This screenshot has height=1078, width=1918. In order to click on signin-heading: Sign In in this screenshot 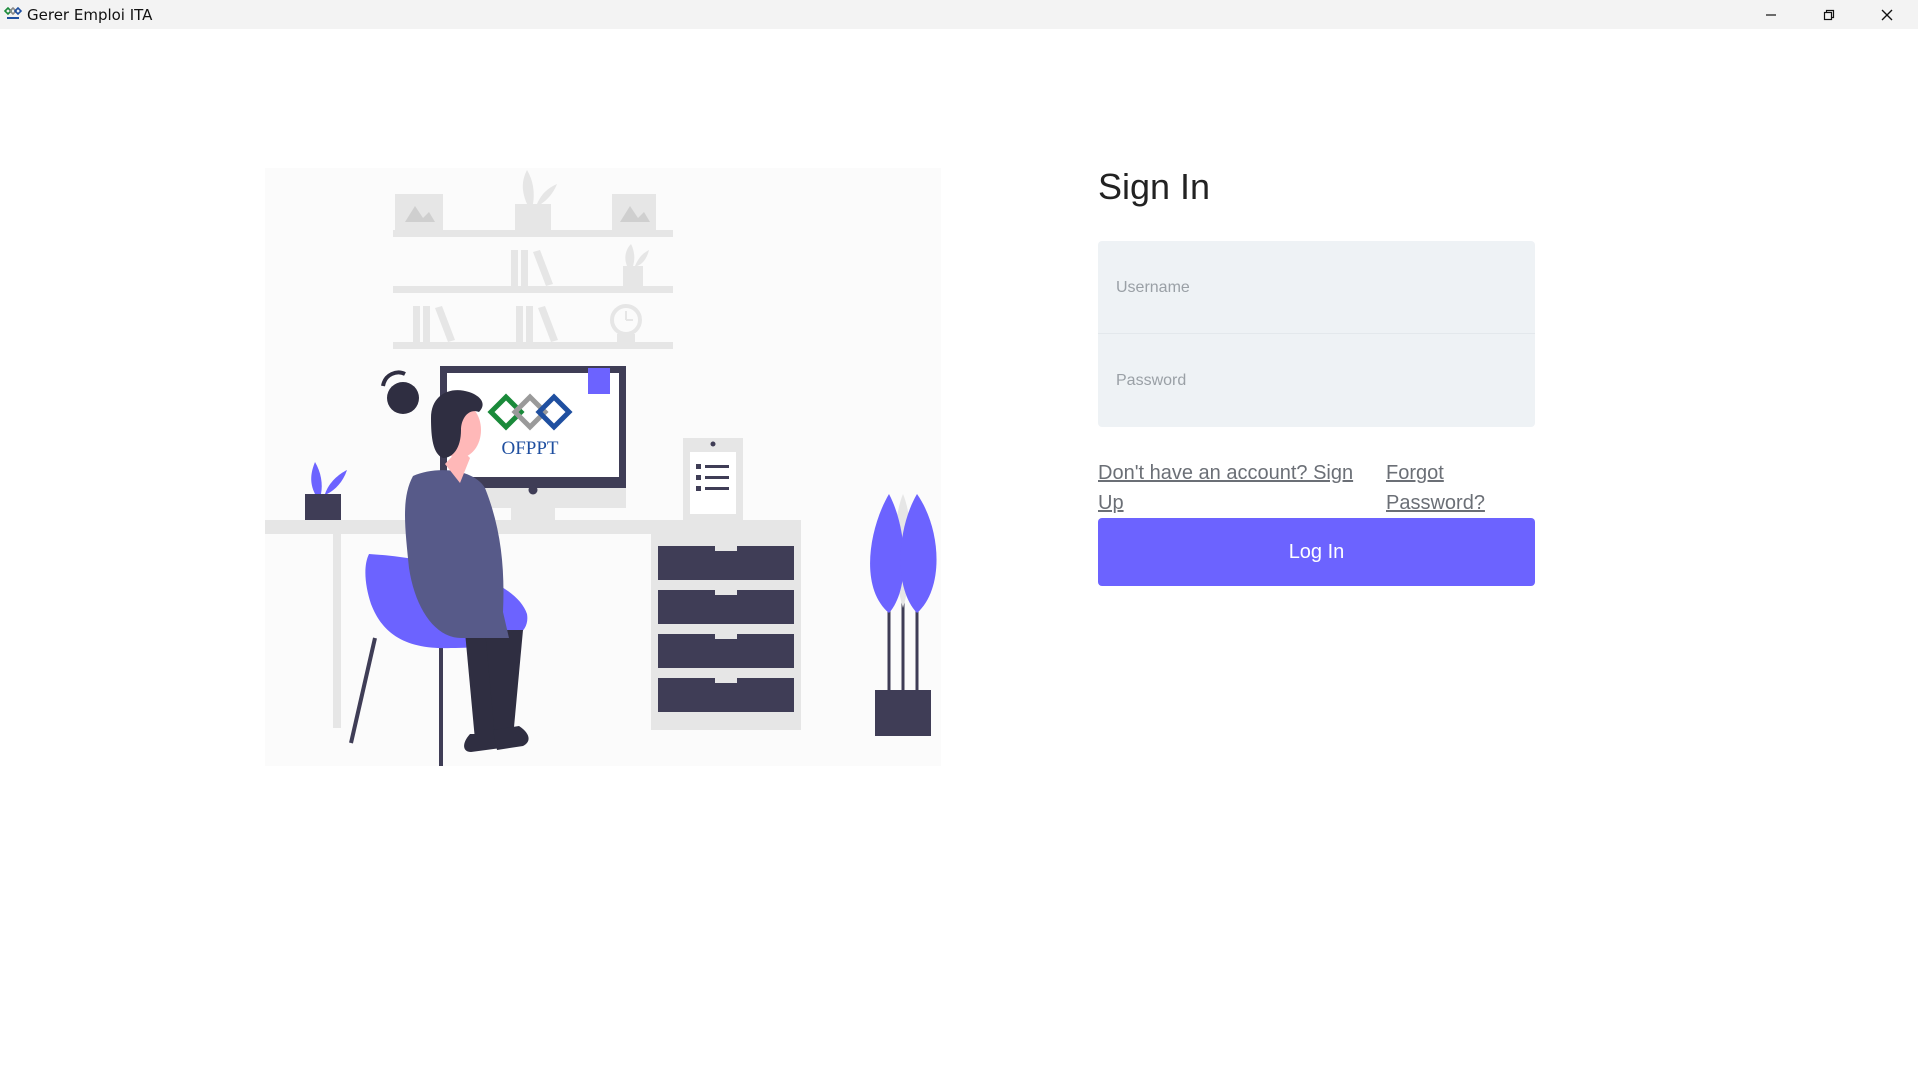, I will do `click(1154, 186)`.